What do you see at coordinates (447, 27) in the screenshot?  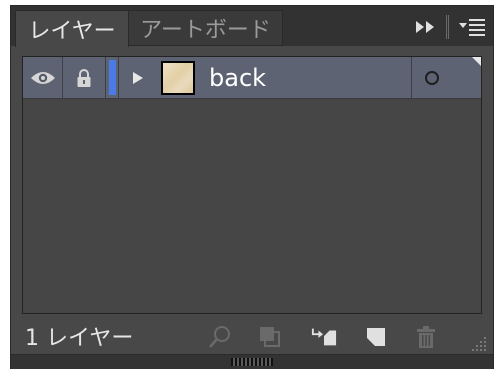 I see `tab-tools-divider` at bounding box center [447, 27].